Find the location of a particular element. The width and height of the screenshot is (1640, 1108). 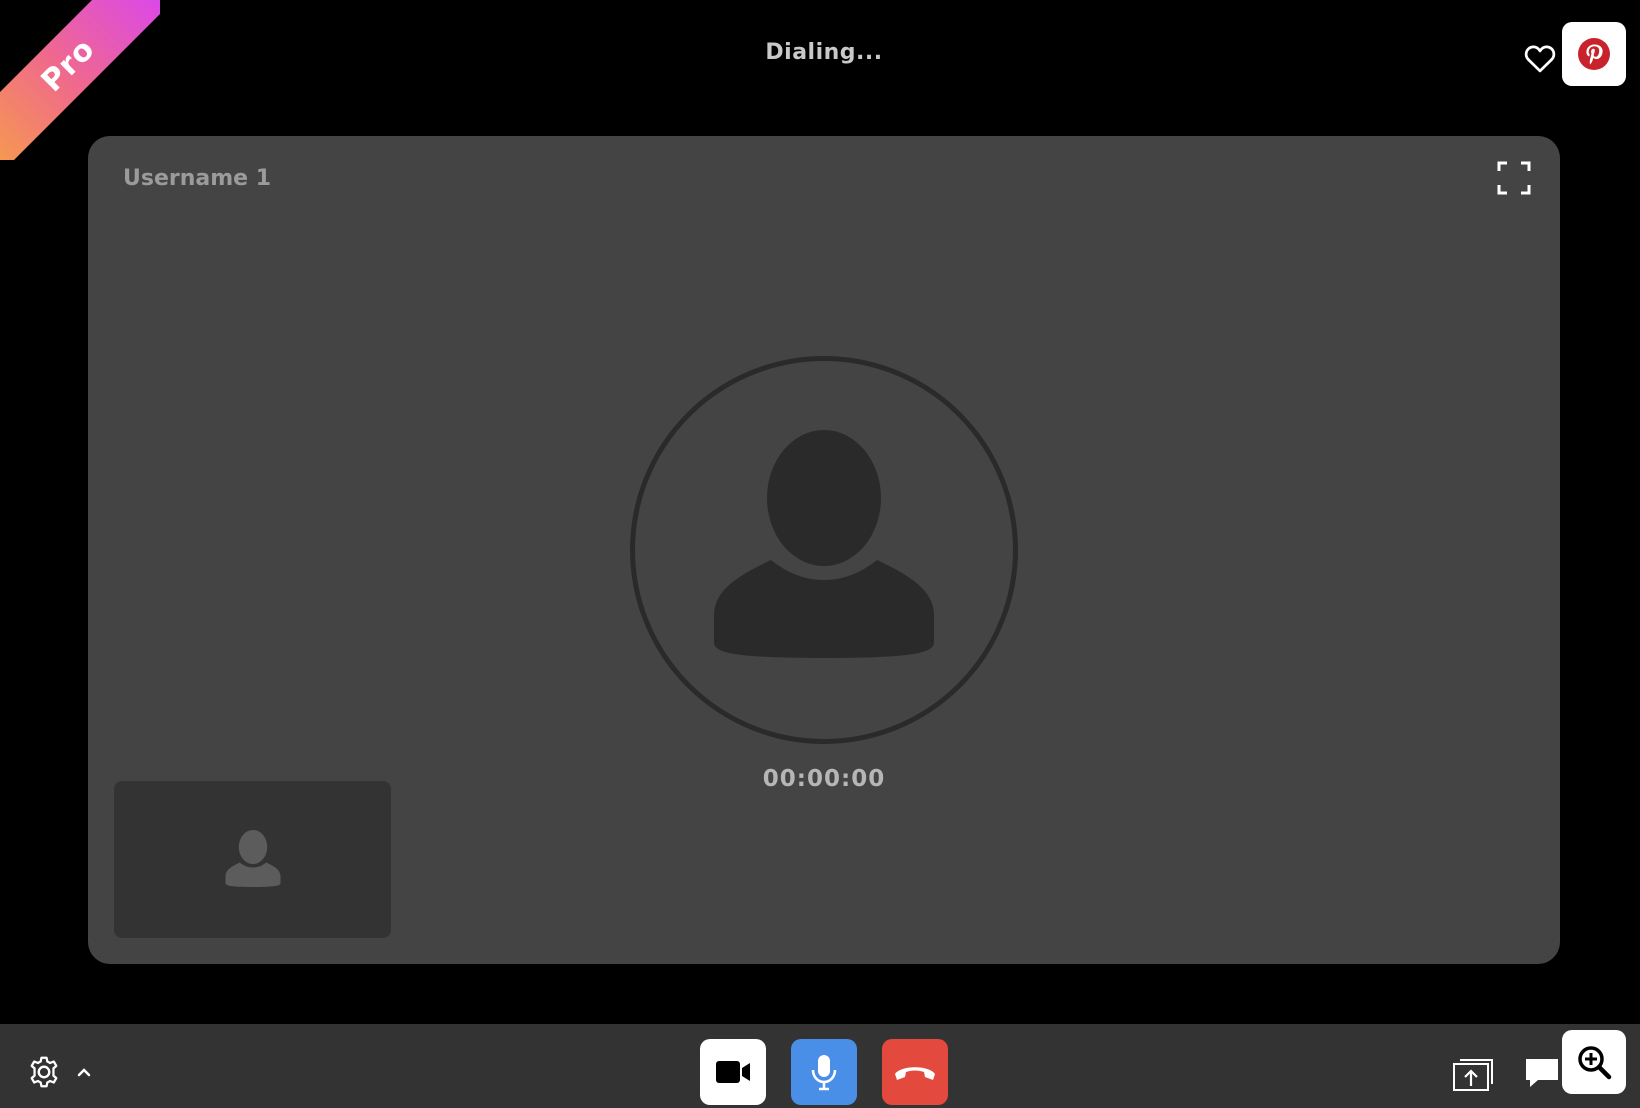

microphone-icon is located at coordinates (824, 1073).